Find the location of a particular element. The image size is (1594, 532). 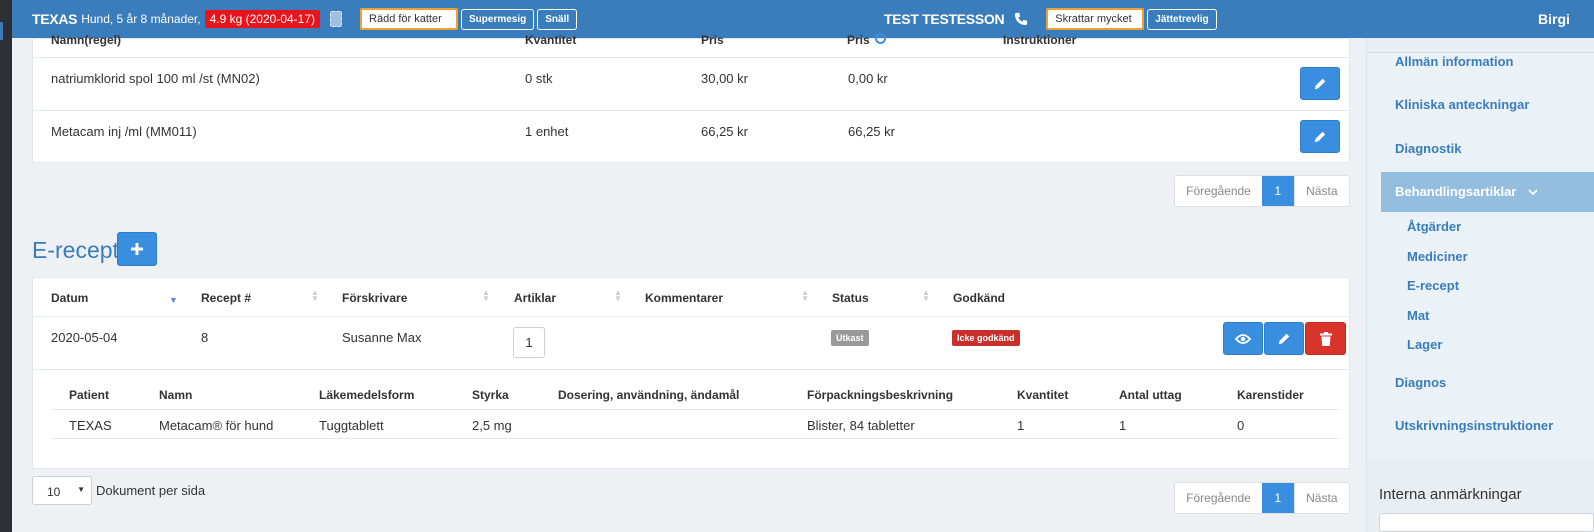

erecept-pagination: Föregående 1 Nästa is located at coordinates (1262, 498).